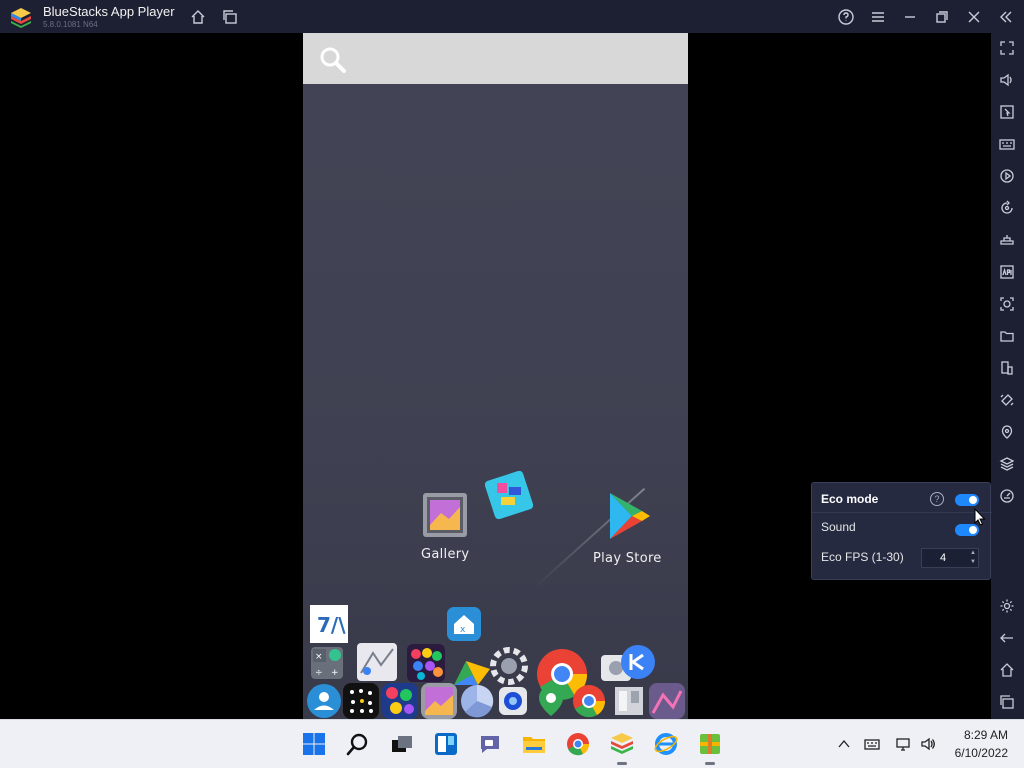 The width and height of the screenshot is (1024, 768). Describe the element at coordinates (445, 515) in the screenshot. I see `gallery-icon` at that location.